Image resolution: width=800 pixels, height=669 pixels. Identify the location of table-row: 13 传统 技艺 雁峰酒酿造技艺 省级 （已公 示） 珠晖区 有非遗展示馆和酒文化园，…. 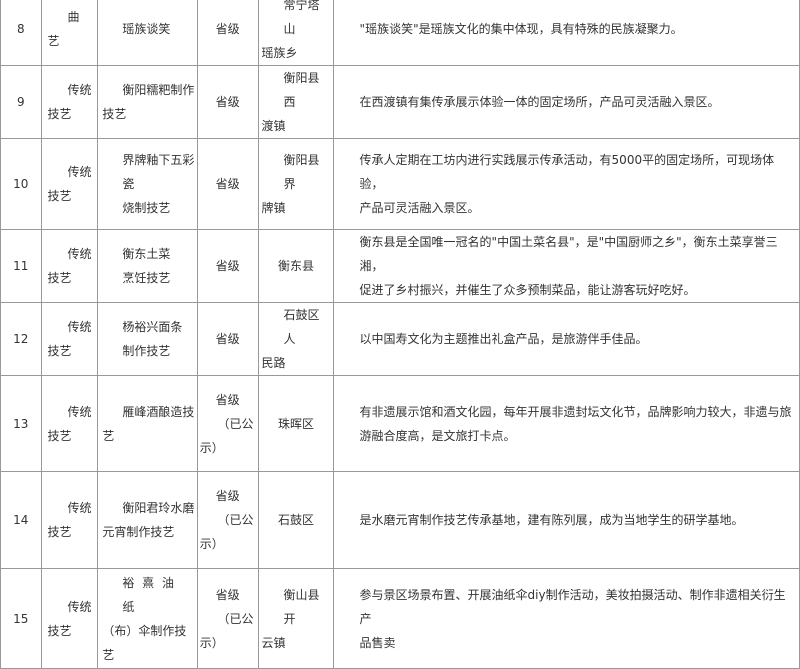
(400, 423).